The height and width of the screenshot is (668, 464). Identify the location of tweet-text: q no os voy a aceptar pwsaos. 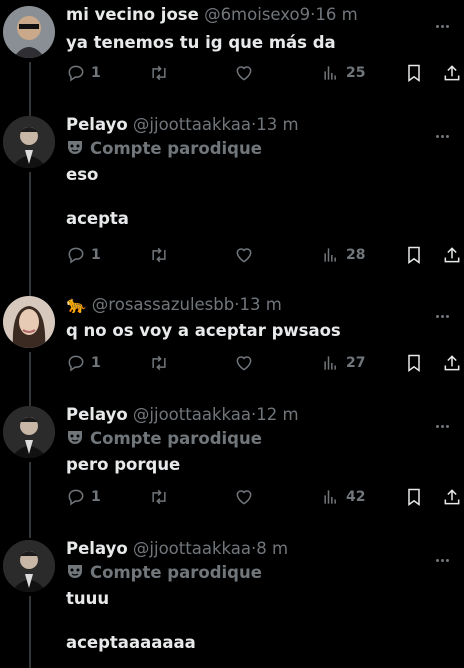
(203, 330).